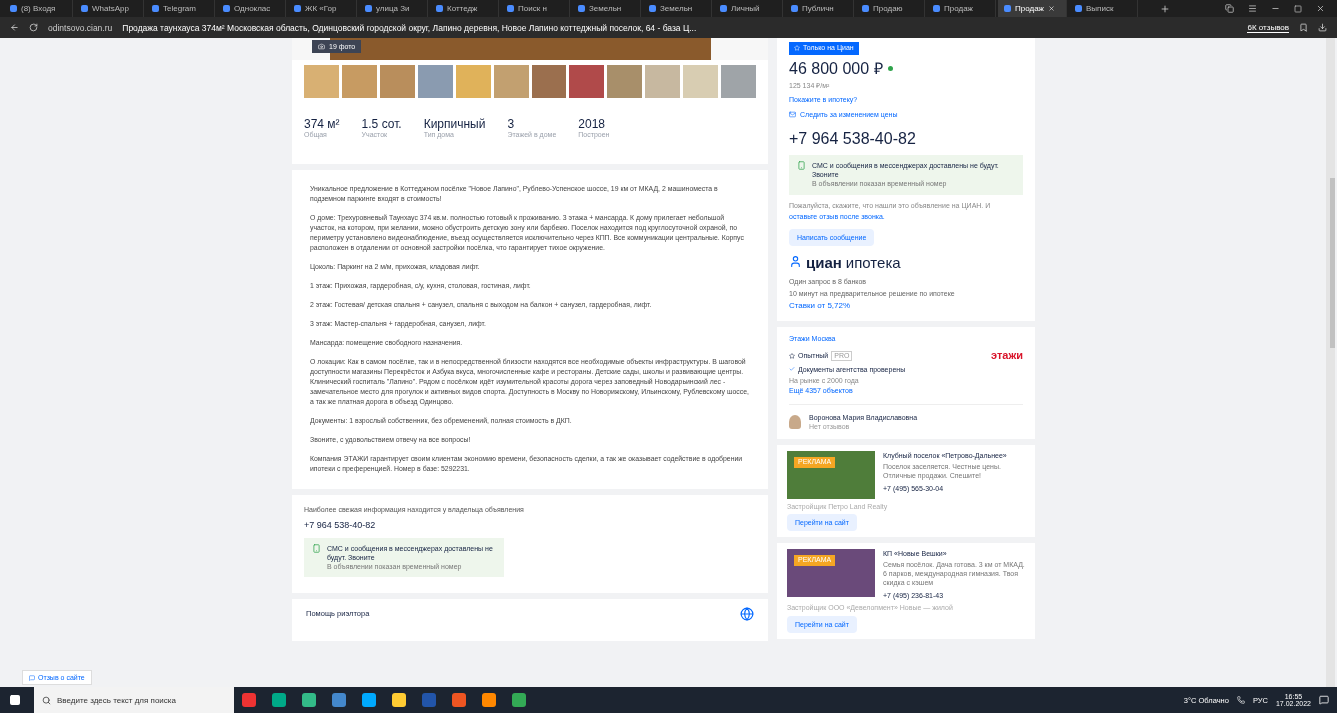 The height and width of the screenshot is (713, 1337). I want to click on price: 46 800 000 ₽, so click(836, 68).